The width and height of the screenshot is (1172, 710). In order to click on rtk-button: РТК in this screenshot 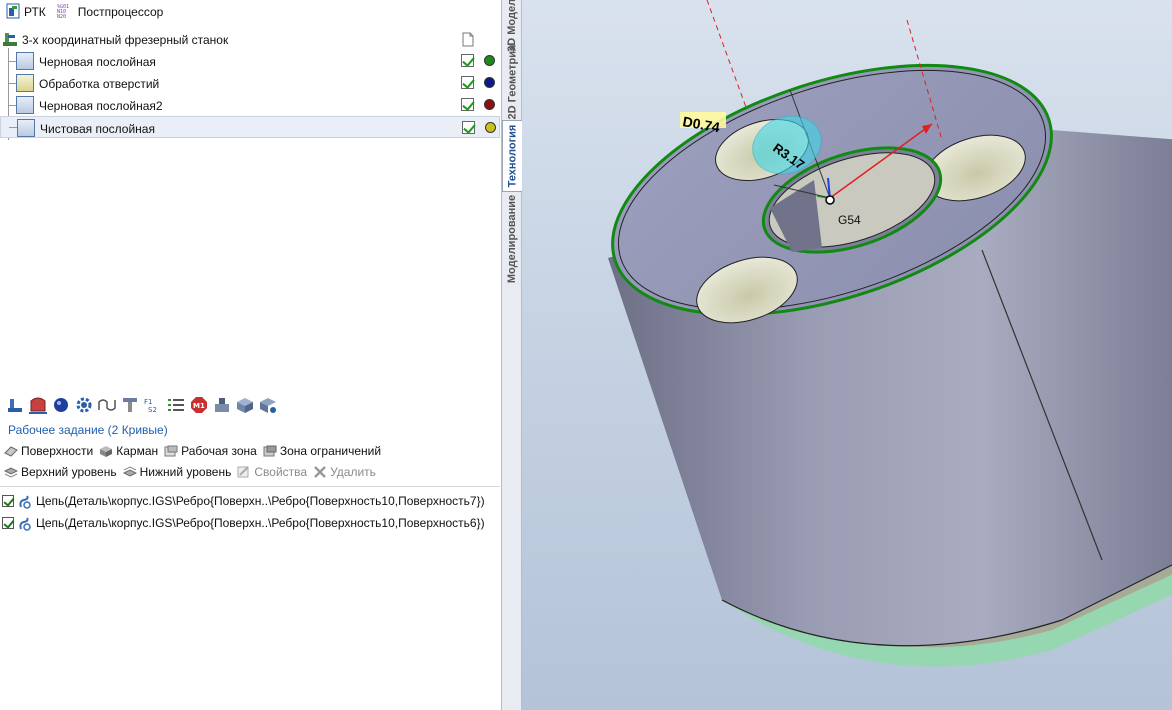, I will do `click(26, 12)`.